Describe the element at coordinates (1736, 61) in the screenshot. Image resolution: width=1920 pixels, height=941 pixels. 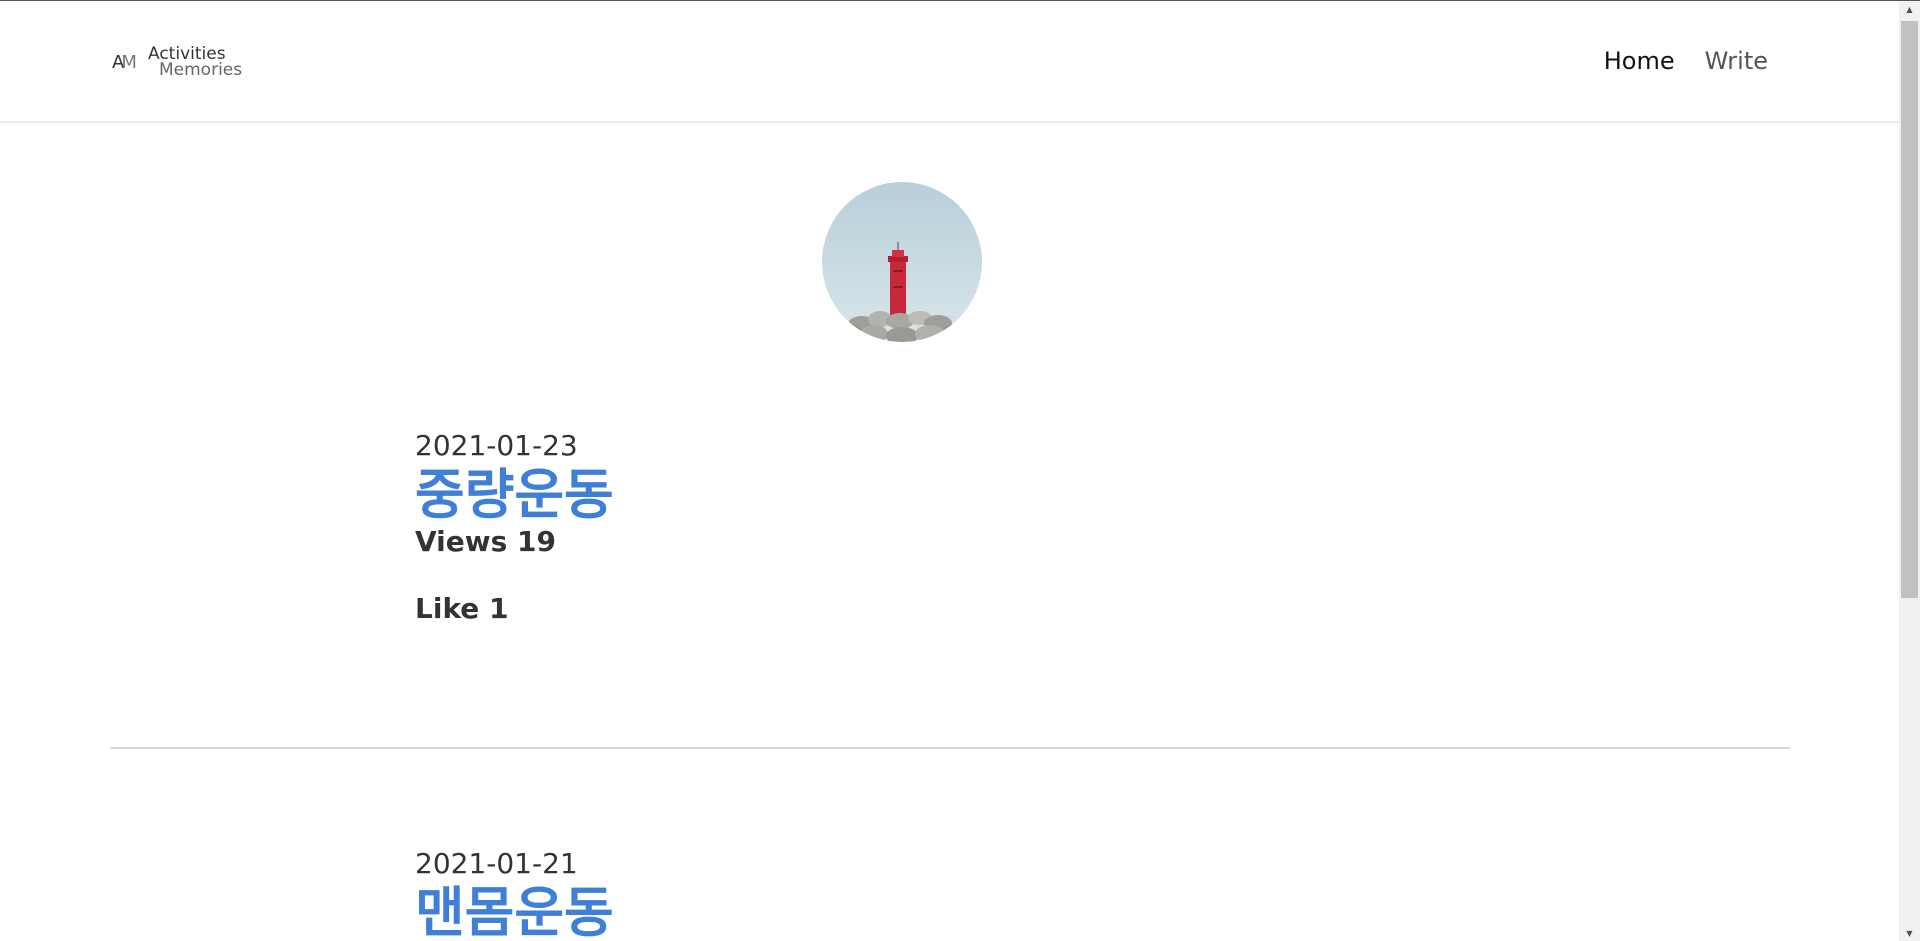
I see `nav-write-link: Write` at that location.